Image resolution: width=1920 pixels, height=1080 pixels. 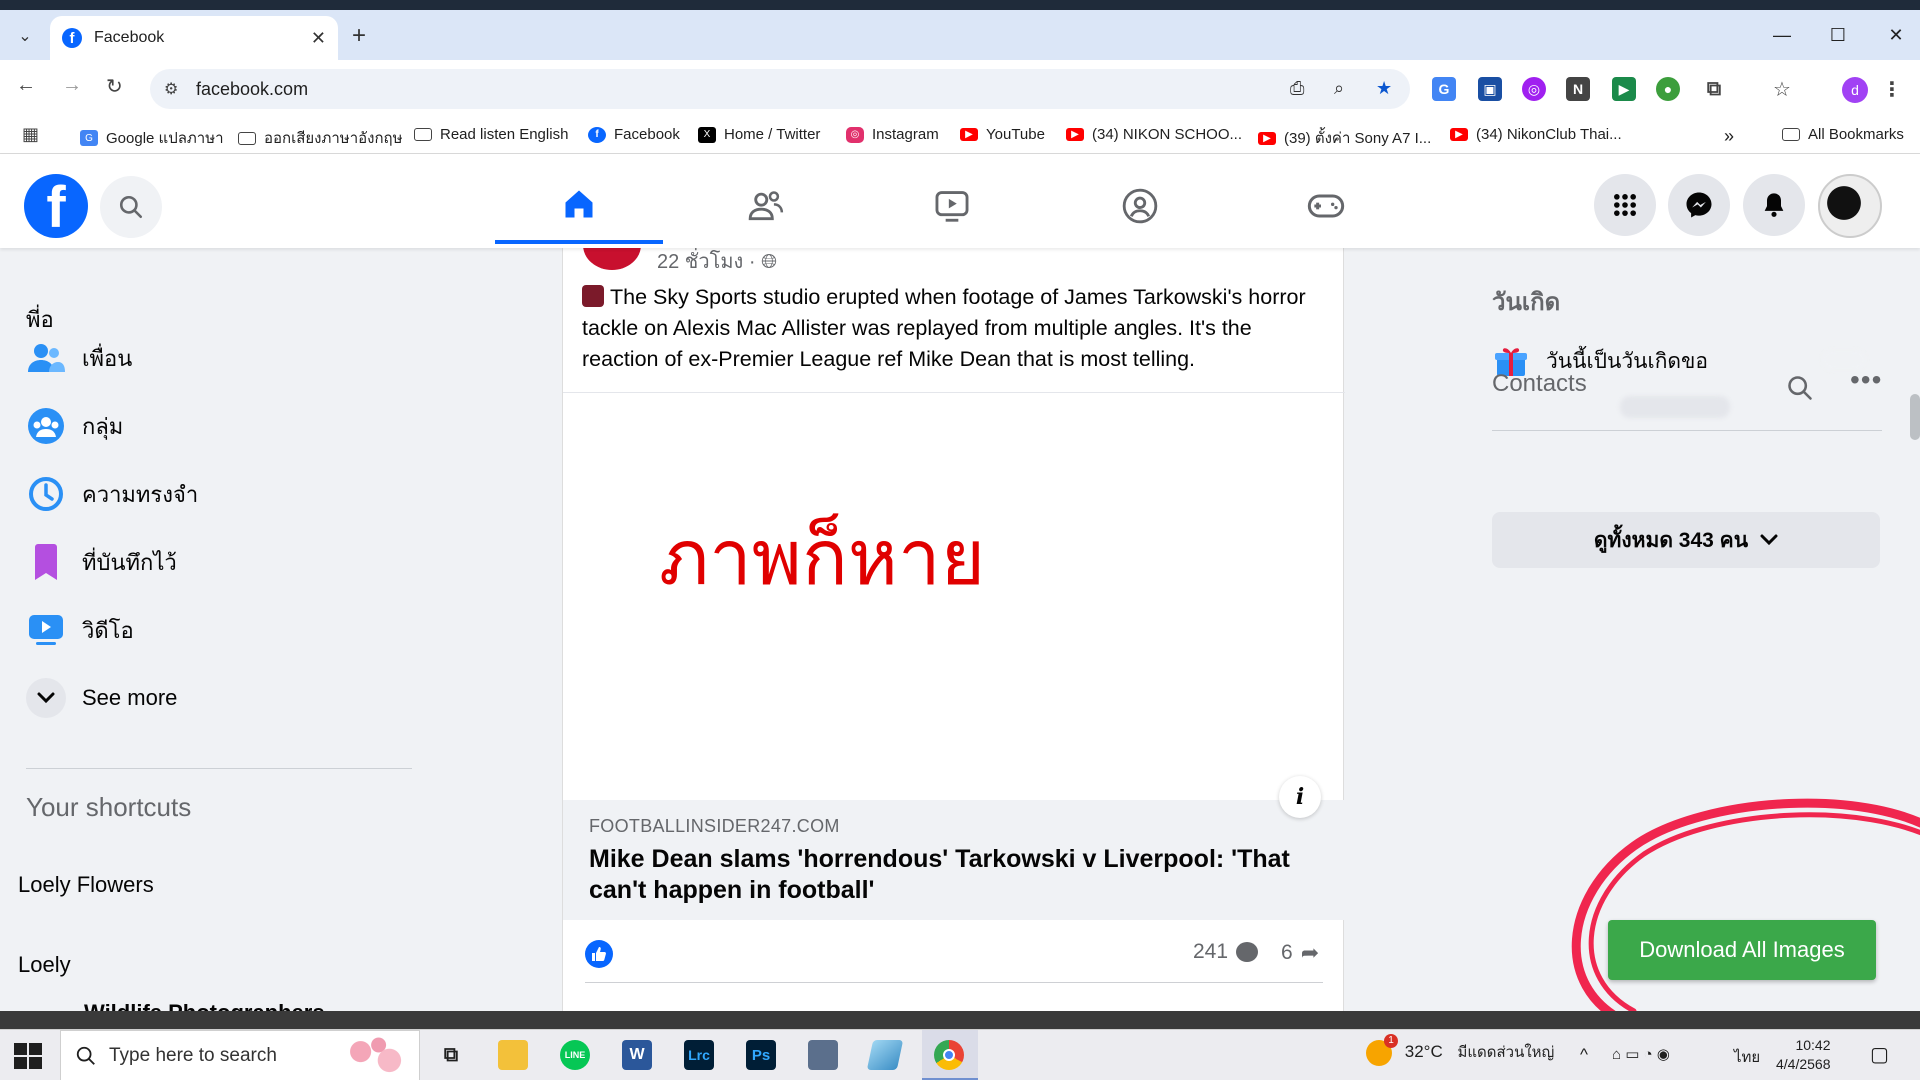 I want to click on extensions-puzzle-icon: ⧉, so click(x=1714, y=89).